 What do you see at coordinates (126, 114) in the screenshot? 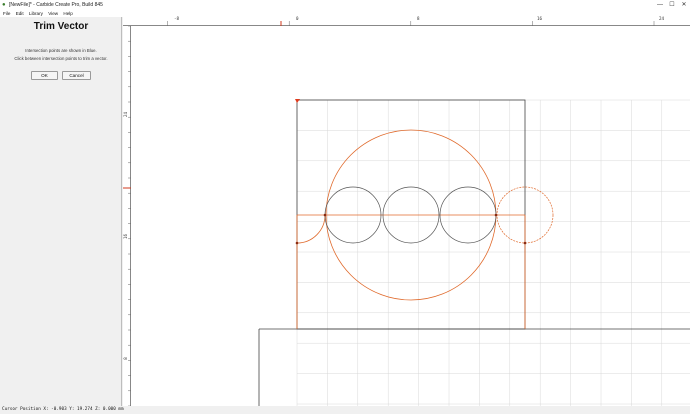
I see `ruler-left-label: 24` at bounding box center [126, 114].